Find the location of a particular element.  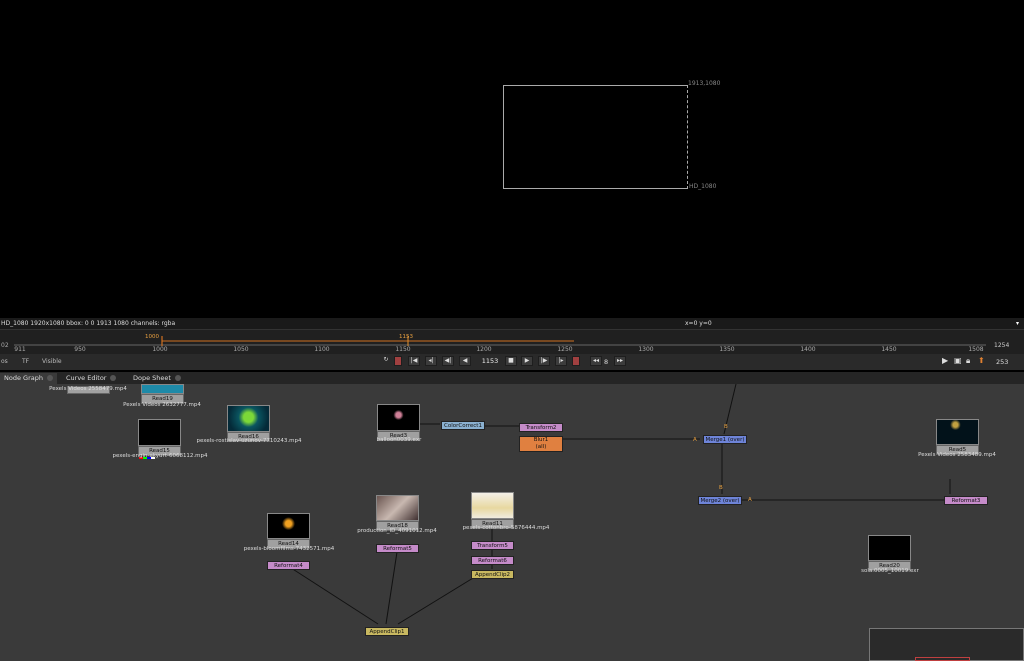

in-point-button is located at coordinates (398, 361).